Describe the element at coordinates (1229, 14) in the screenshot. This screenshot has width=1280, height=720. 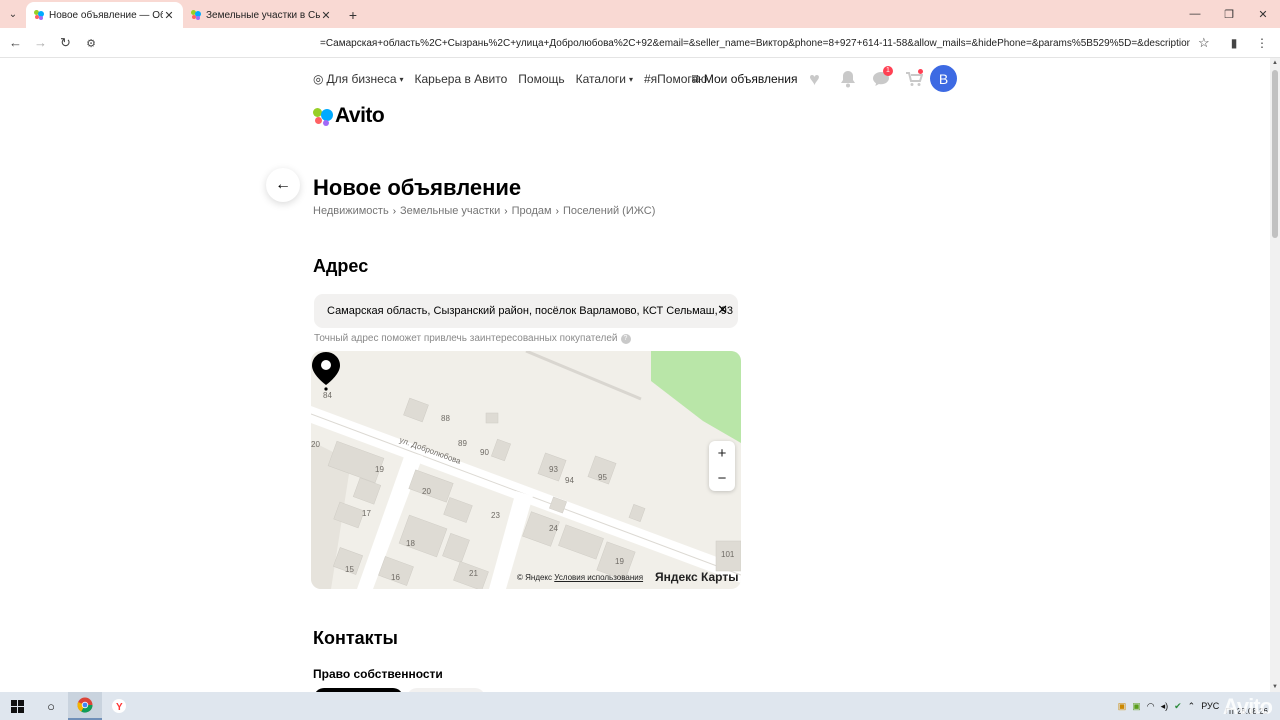
I see `restore-icon: ❐` at that location.